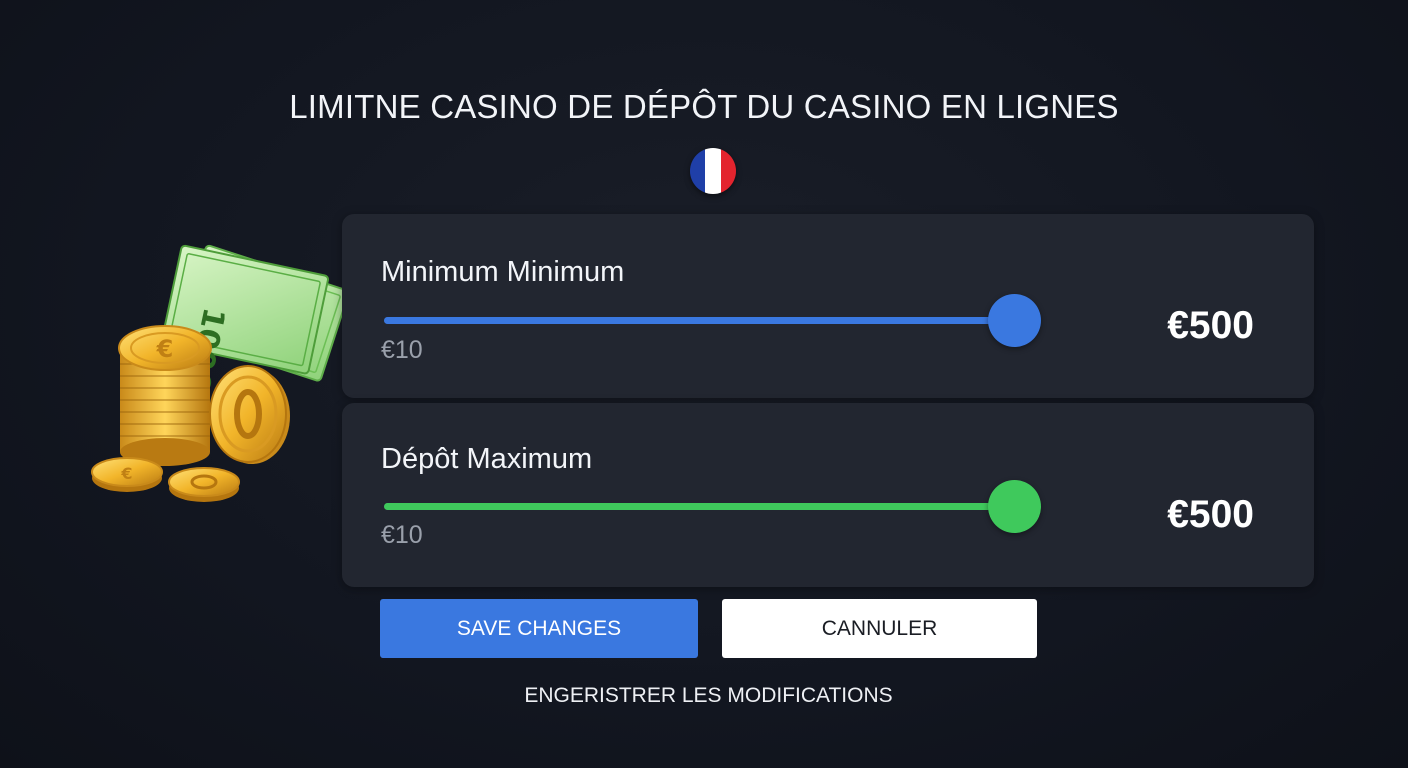  I want to click on maximum-slider-min-label: €10, so click(402, 535).